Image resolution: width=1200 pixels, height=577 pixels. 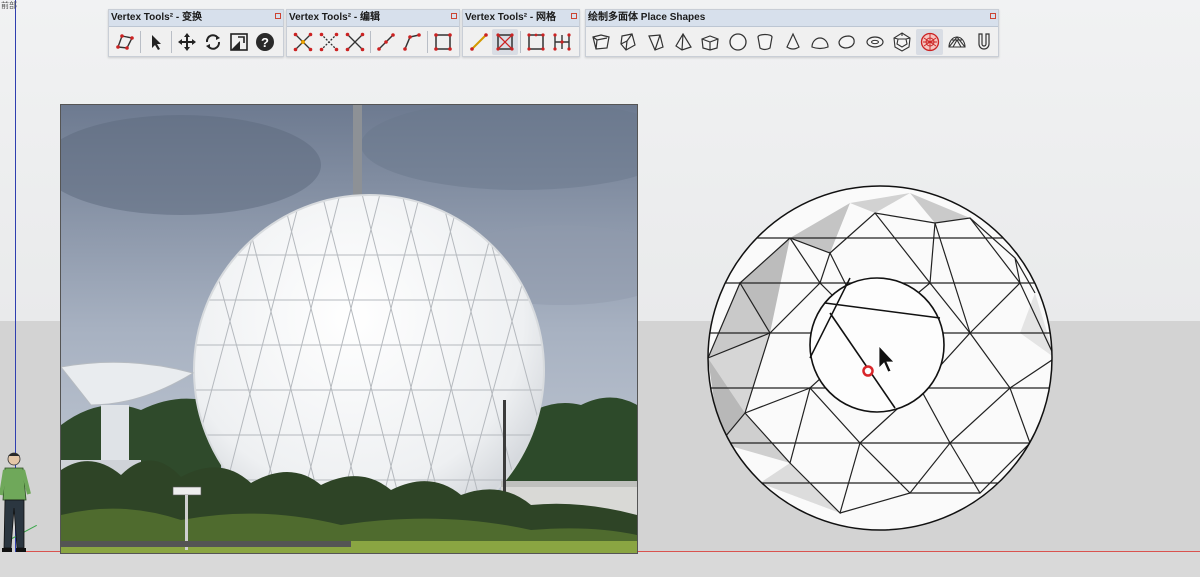 What do you see at coordinates (521, 18) in the screenshot?
I see `toolbar-title: Vertex Tools² - 网格` at bounding box center [521, 18].